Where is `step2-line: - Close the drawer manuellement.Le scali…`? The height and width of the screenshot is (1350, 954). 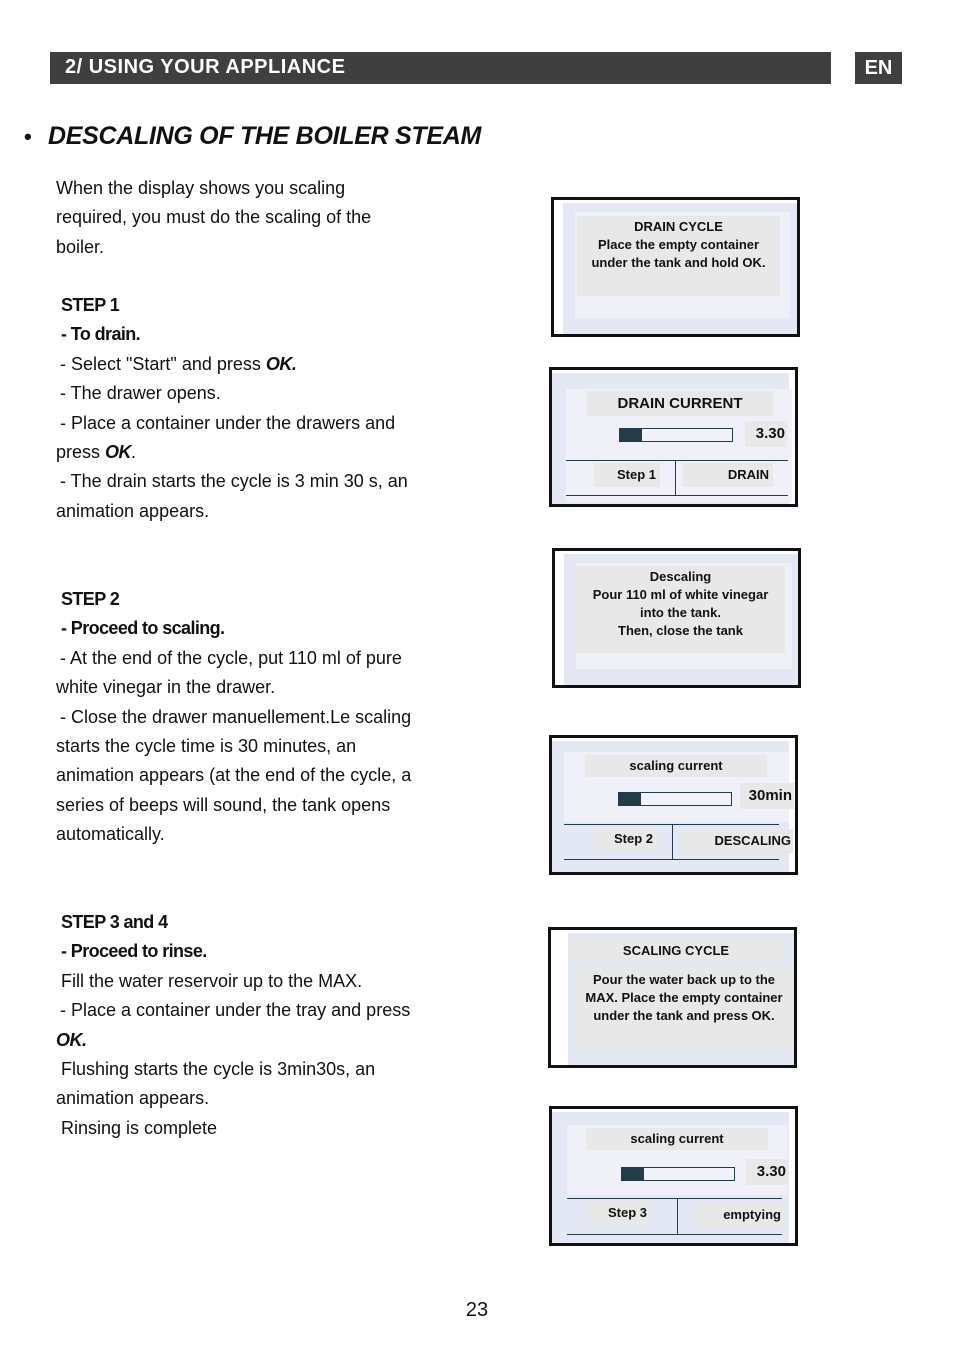 step2-line: - Close the drawer manuellement.Le scali… is located at coordinates (236, 716).